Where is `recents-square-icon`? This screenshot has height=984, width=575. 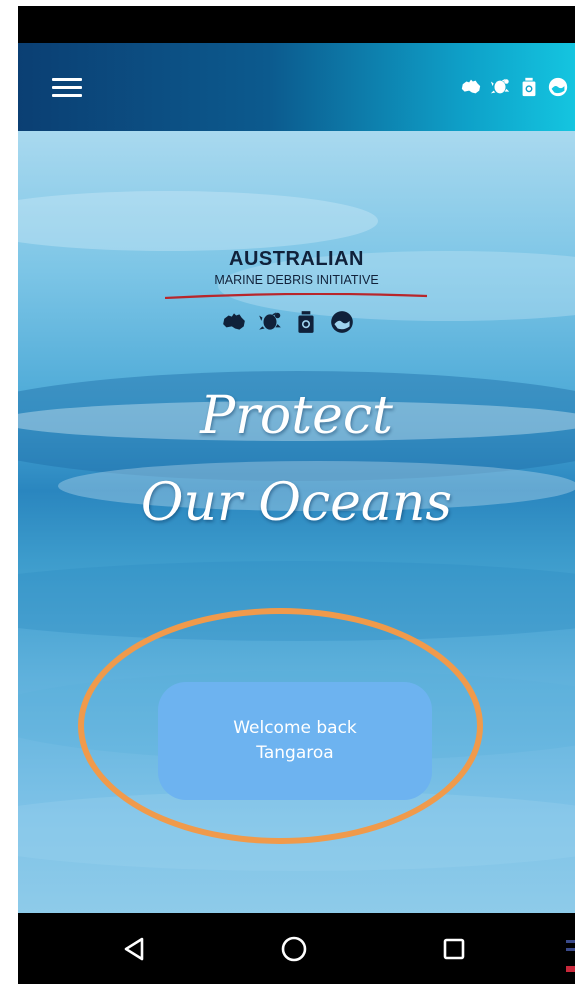
recents-square-icon is located at coordinates (454, 949).